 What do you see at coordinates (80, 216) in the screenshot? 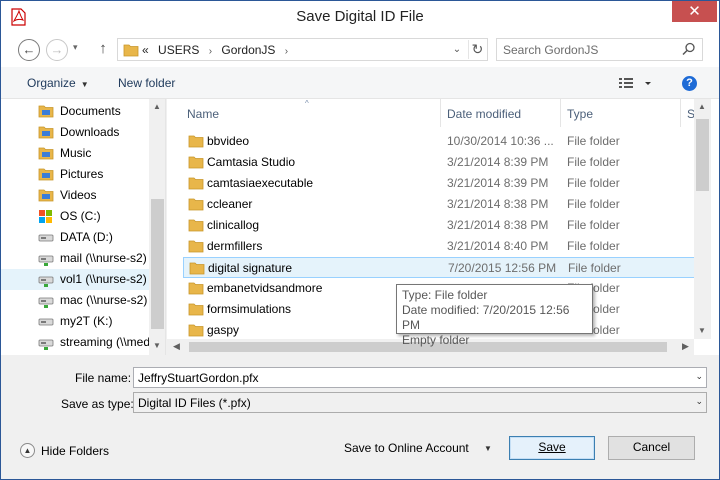
I see `sidebar-item-label: OS (C:)` at bounding box center [80, 216].